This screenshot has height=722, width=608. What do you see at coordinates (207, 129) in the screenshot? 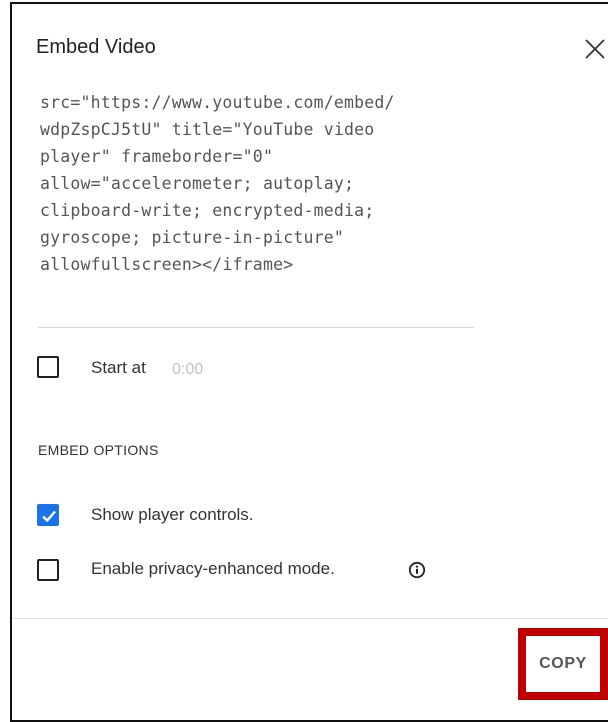
I see `embed-code-line: wdpZspCJ5tU" title="YouTube video` at bounding box center [207, 129].